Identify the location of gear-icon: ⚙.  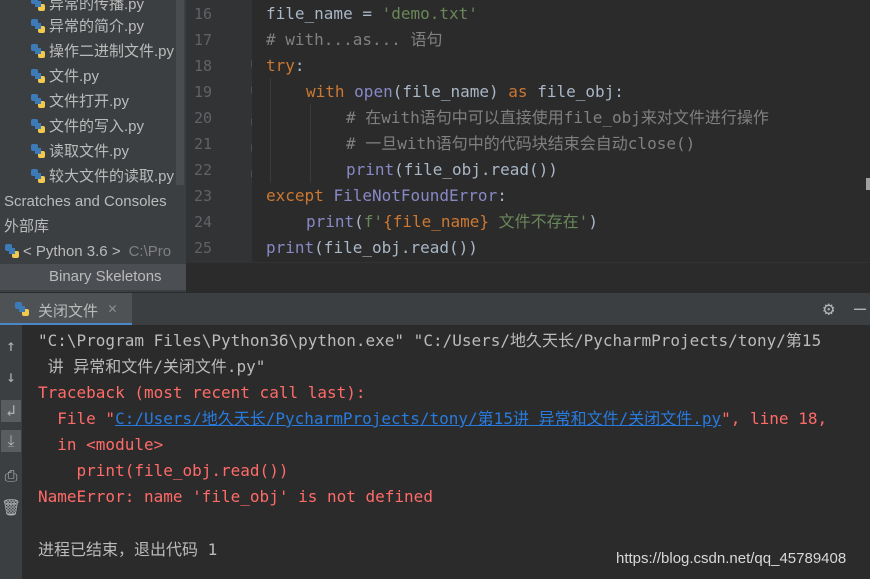
(828, 309).